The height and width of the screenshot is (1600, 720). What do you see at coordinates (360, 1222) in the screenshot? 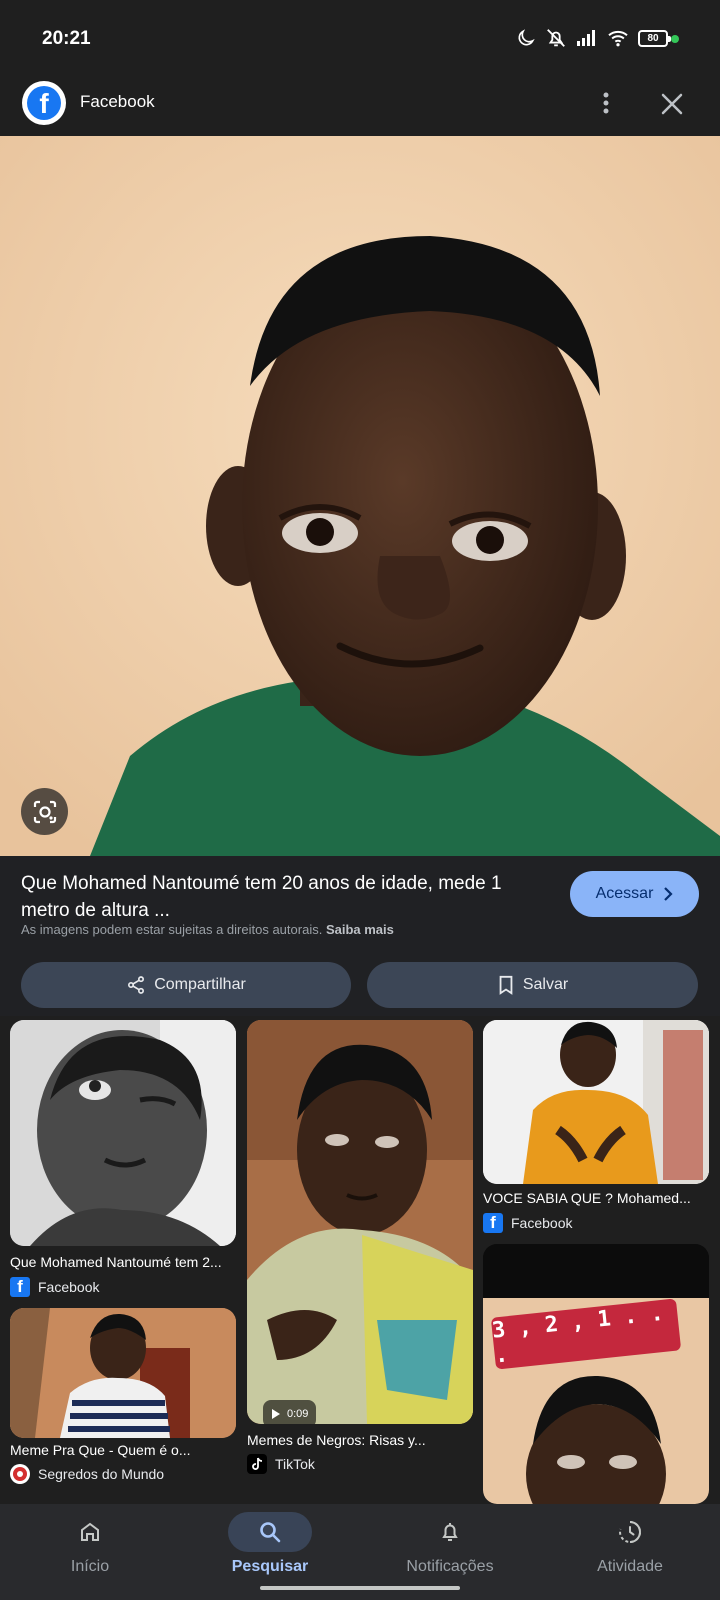
I see `related-thumbnail: 0:09` at bounding box center [360, 1222].